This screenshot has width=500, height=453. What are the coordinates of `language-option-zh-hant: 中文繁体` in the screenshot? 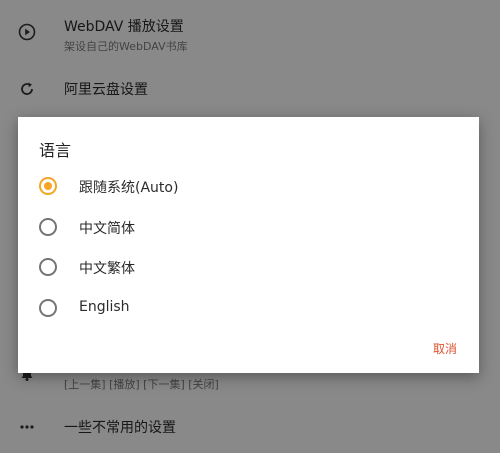 It's located at (248, 267).